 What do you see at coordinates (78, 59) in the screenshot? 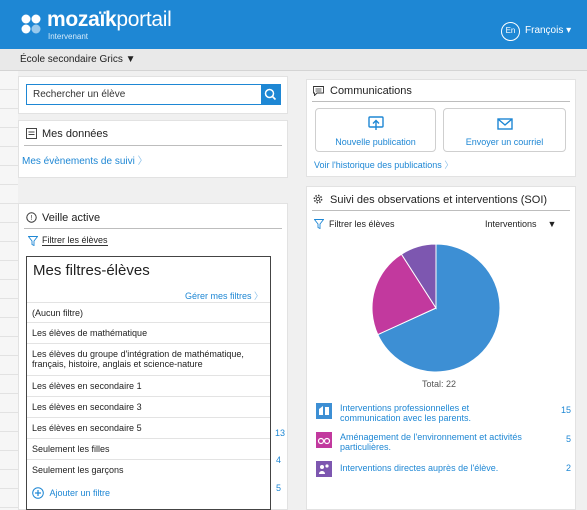
I see `school-selector: École secondaire Grics ▼` at bounding box center [78, 59].